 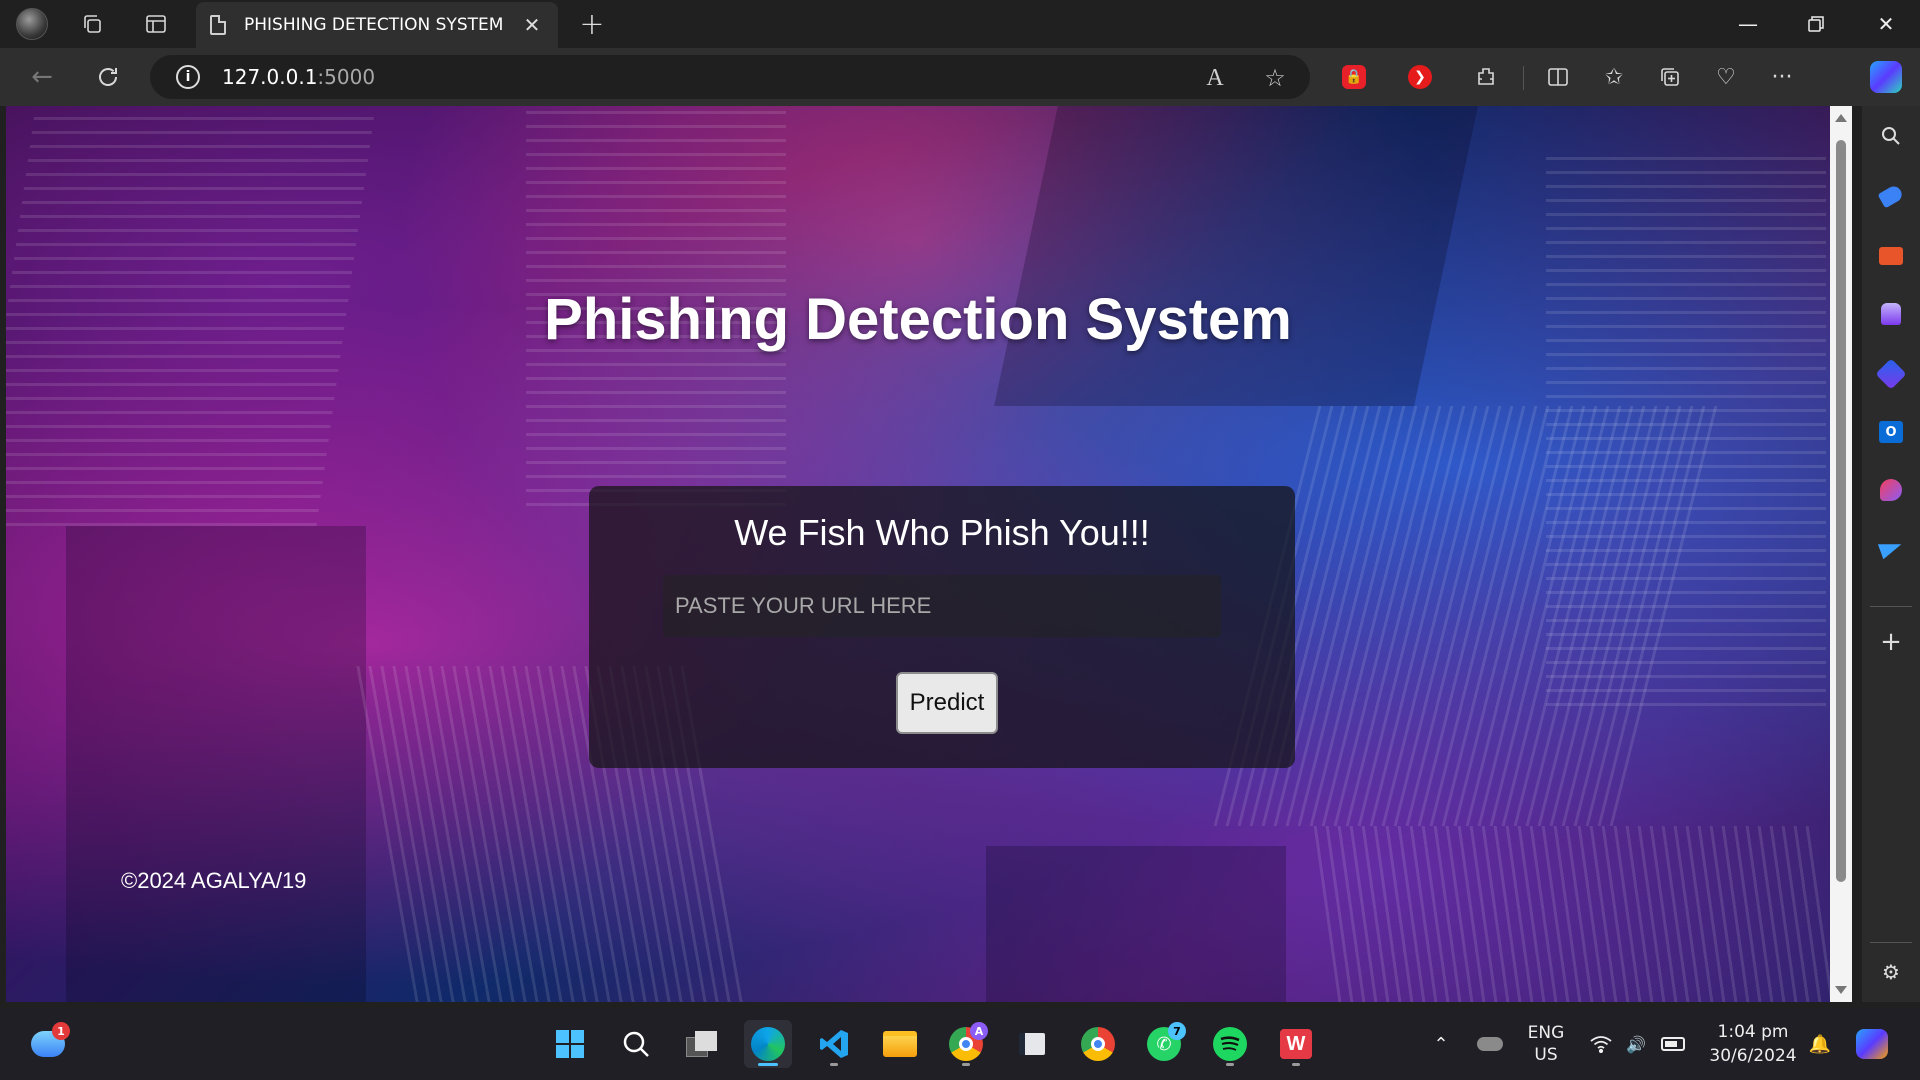 What do you see at coordinates (1546, 1044) in the screenshot?
I see `language-indicator: ENG US` at bounding box center [1546, 1044].